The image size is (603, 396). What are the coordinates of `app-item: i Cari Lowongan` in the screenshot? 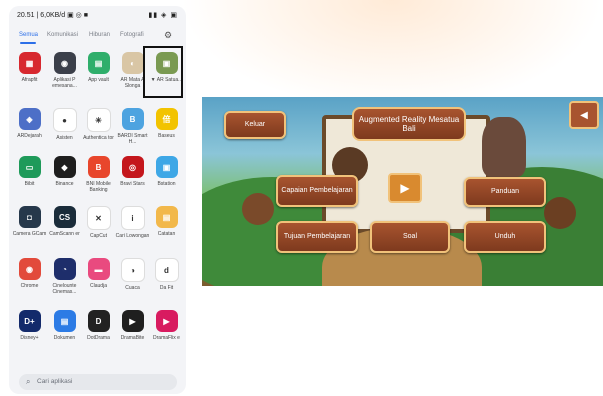 It's located at (132, 225).